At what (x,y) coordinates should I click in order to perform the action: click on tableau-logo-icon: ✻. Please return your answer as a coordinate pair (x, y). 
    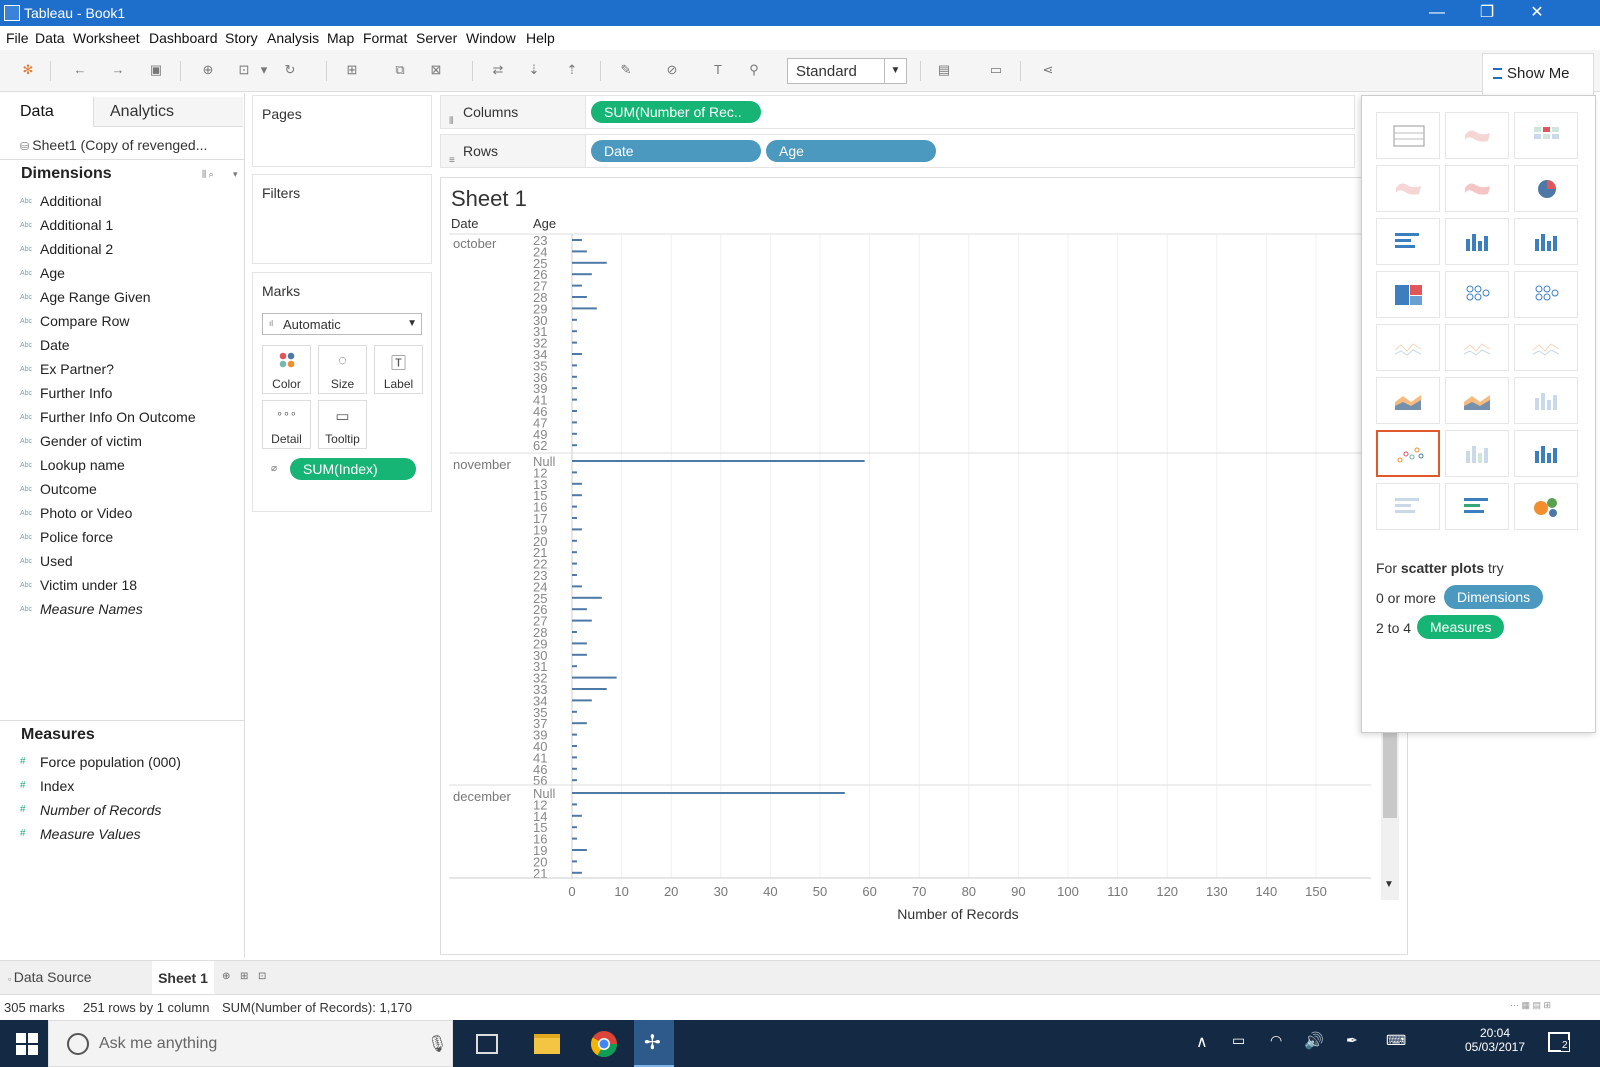
    Looking at the image, I should click on (28, 70).